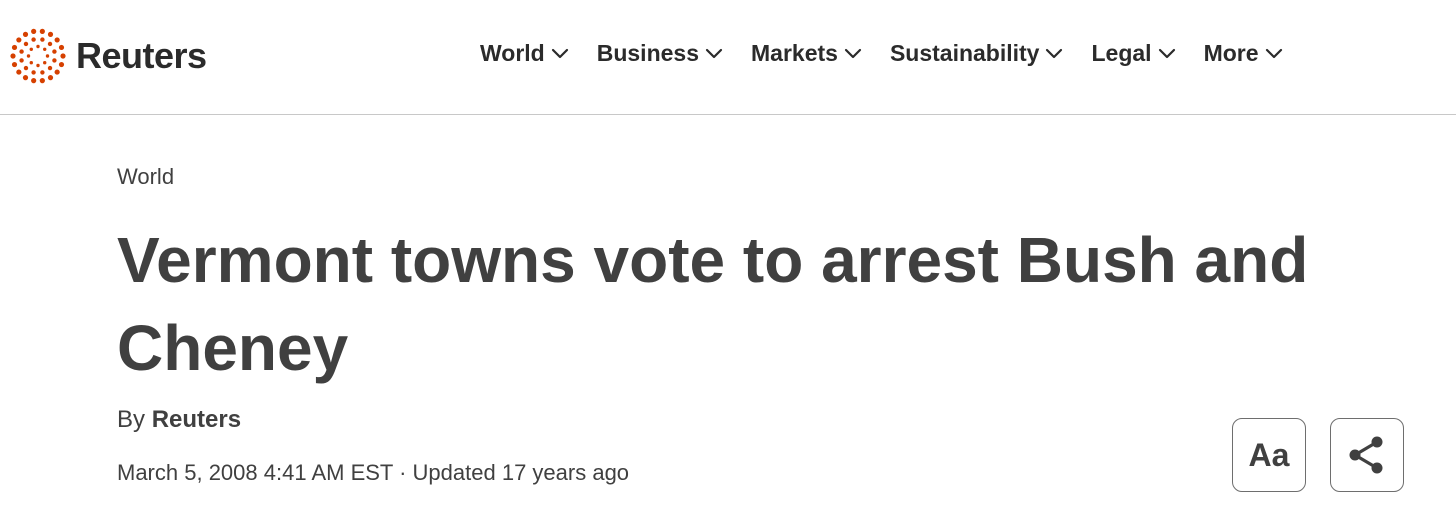 The height and width of the screenshot is (508, 1456). I want to click on author-link: Reuters, so click(196, 419).